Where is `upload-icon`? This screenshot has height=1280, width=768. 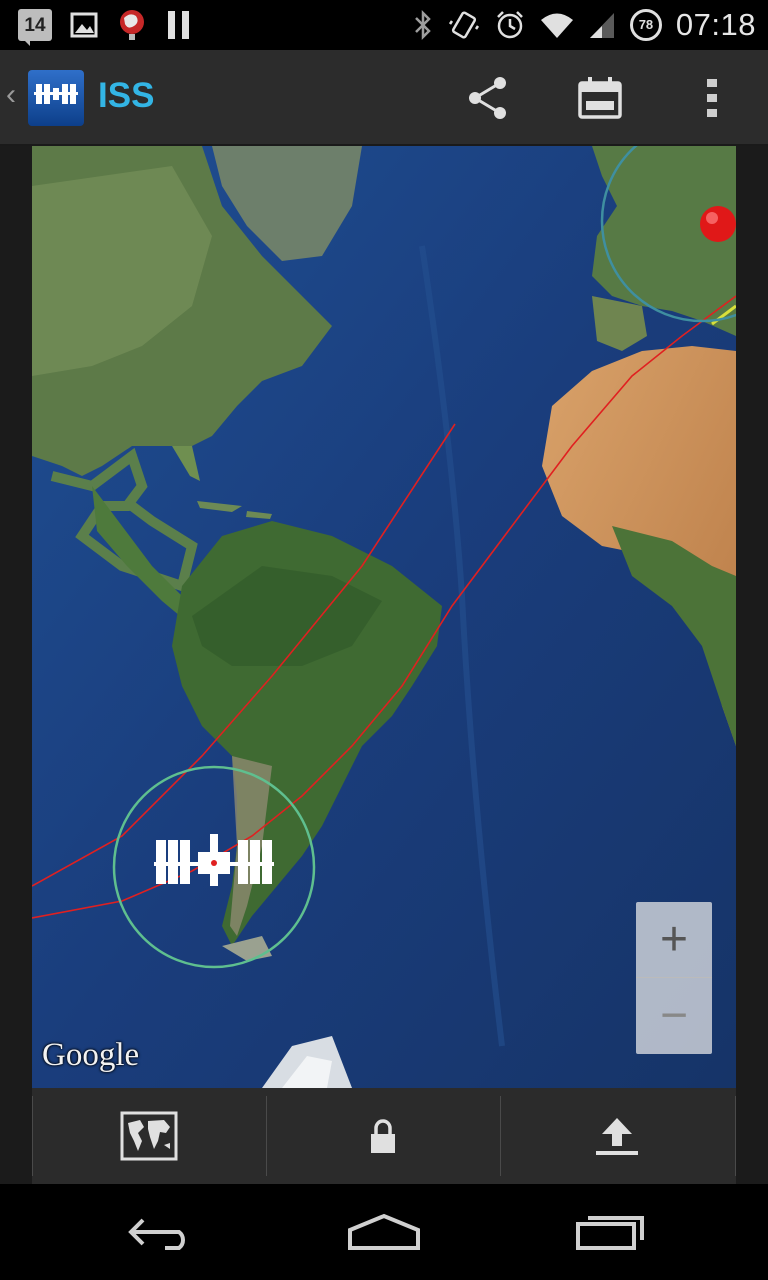 upload-icon is located at coordinates (617, 1136).